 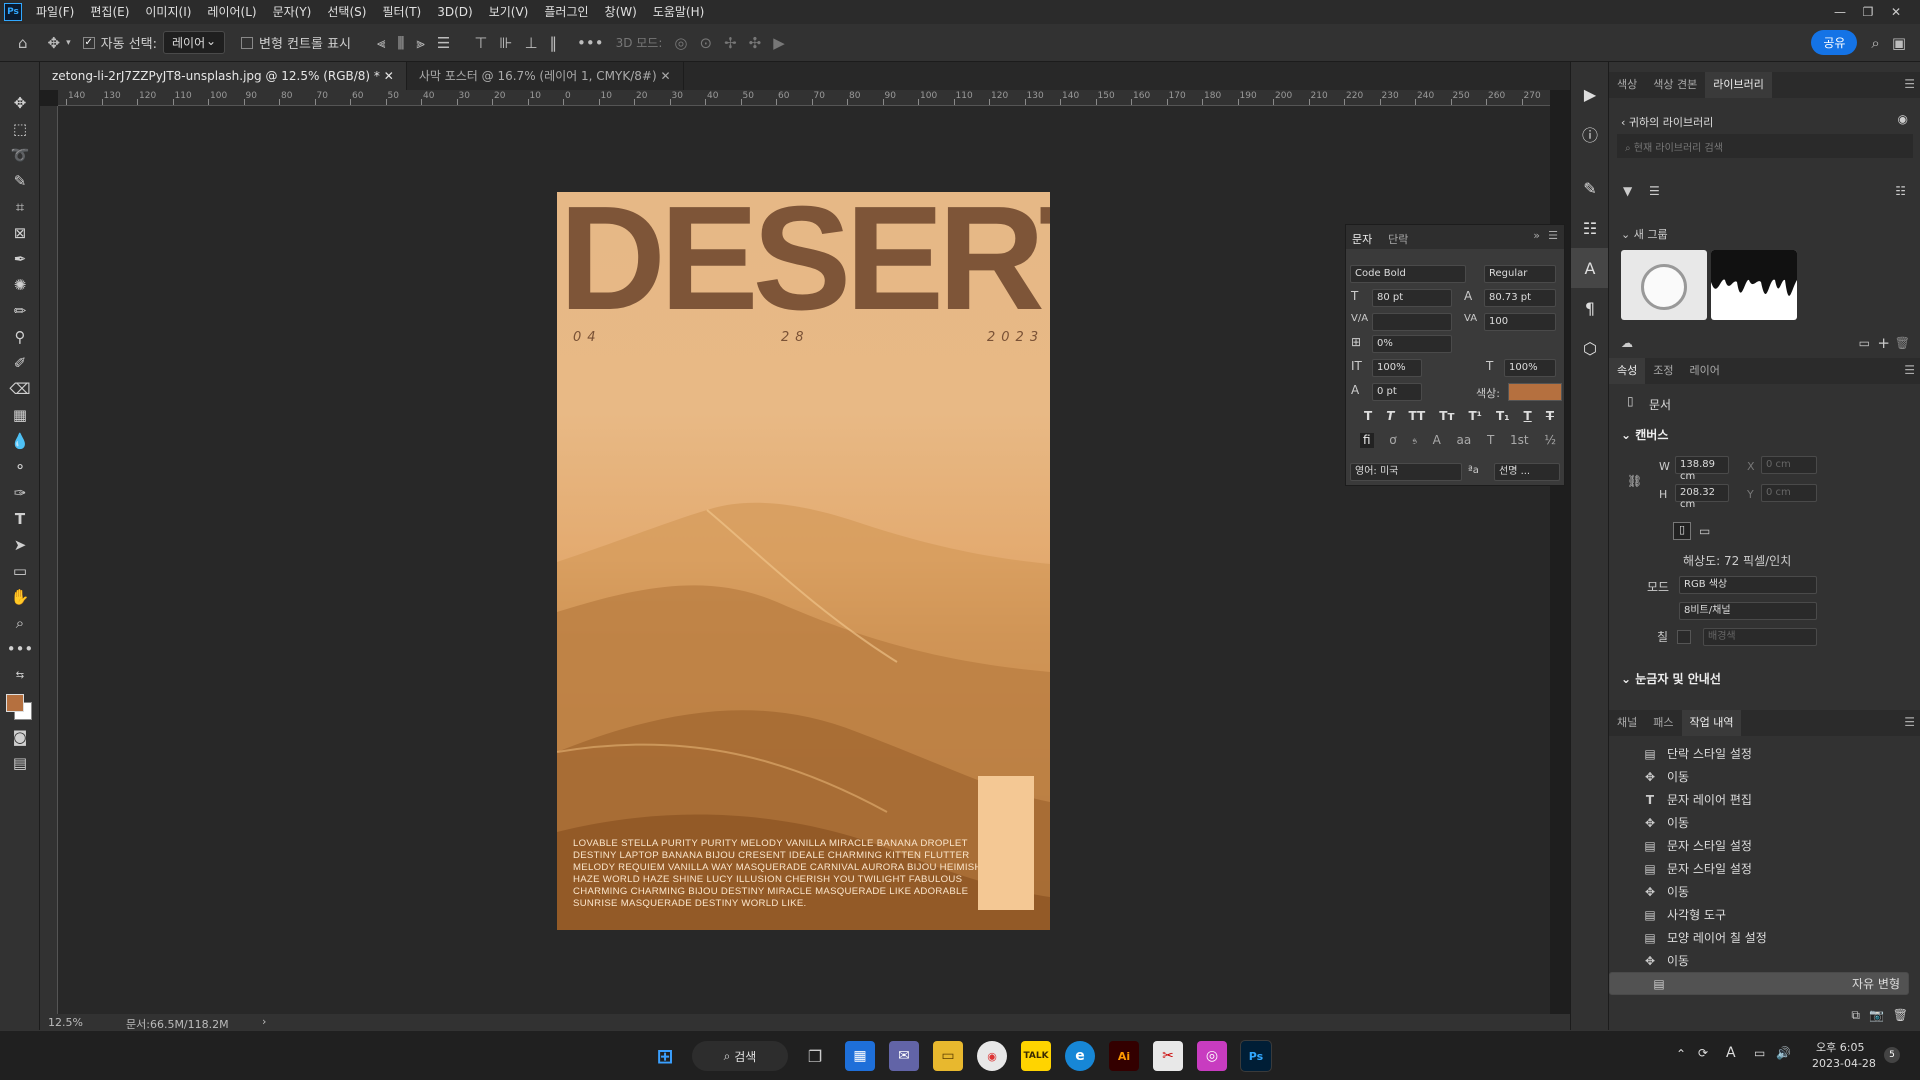 What do you see at coordinates (1671, 678) in the screenshot?
I see `rulers-guides-section: ⌄ 눈금자 및 안내선` at bounding box center [1671, 678].